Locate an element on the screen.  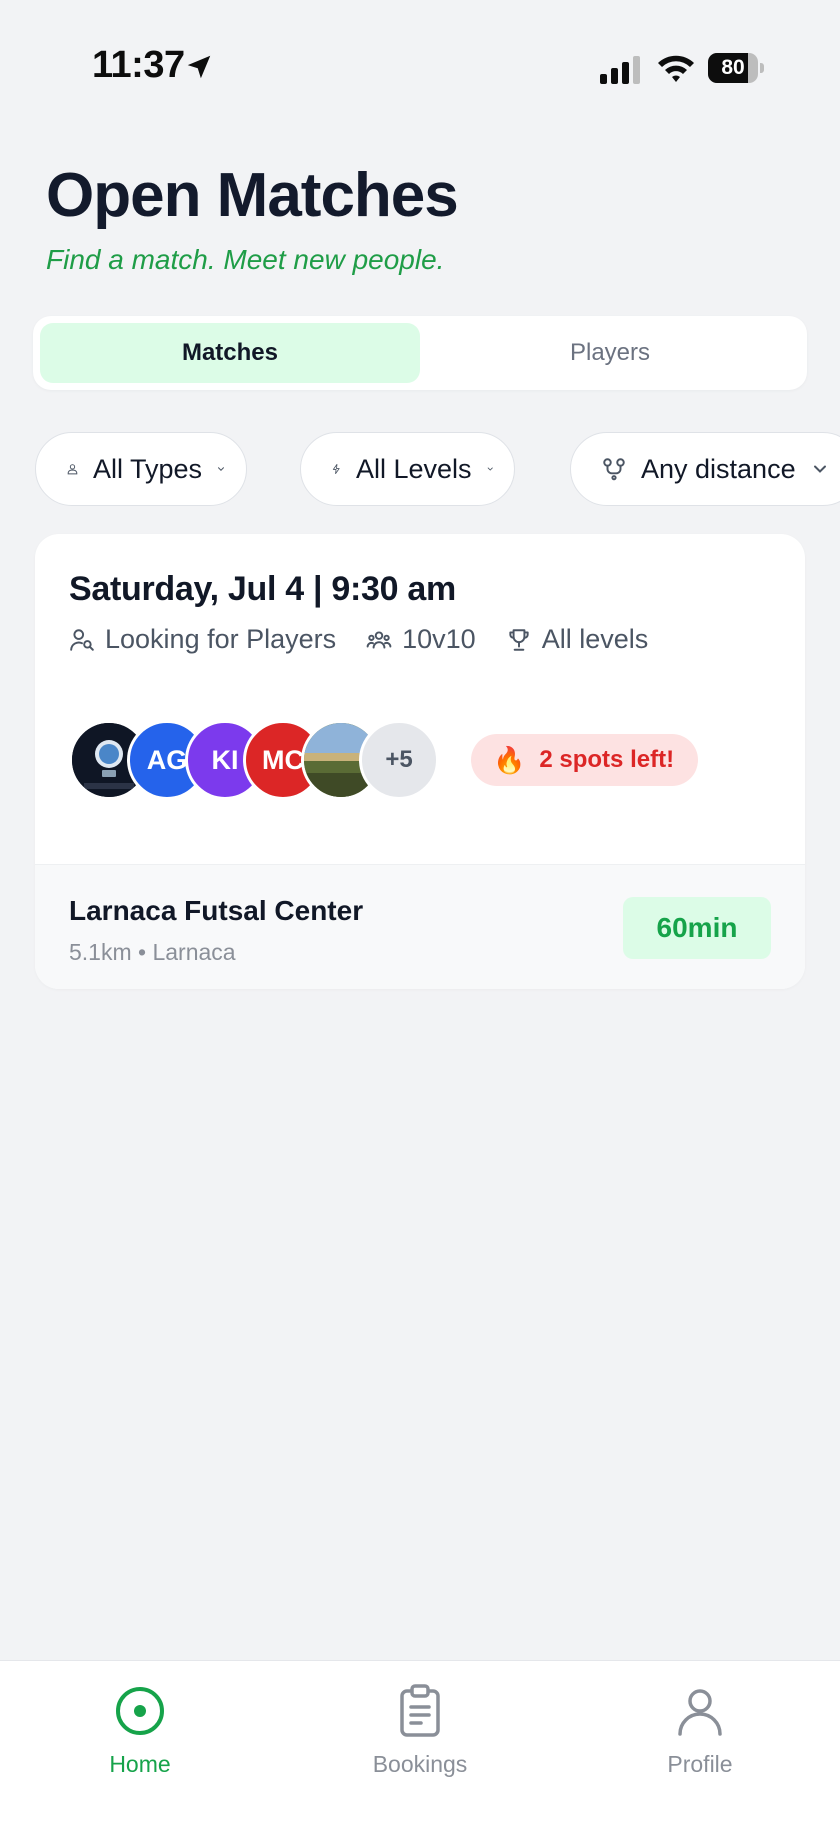
battery-body: 80 is located at coordinates (733, 68).